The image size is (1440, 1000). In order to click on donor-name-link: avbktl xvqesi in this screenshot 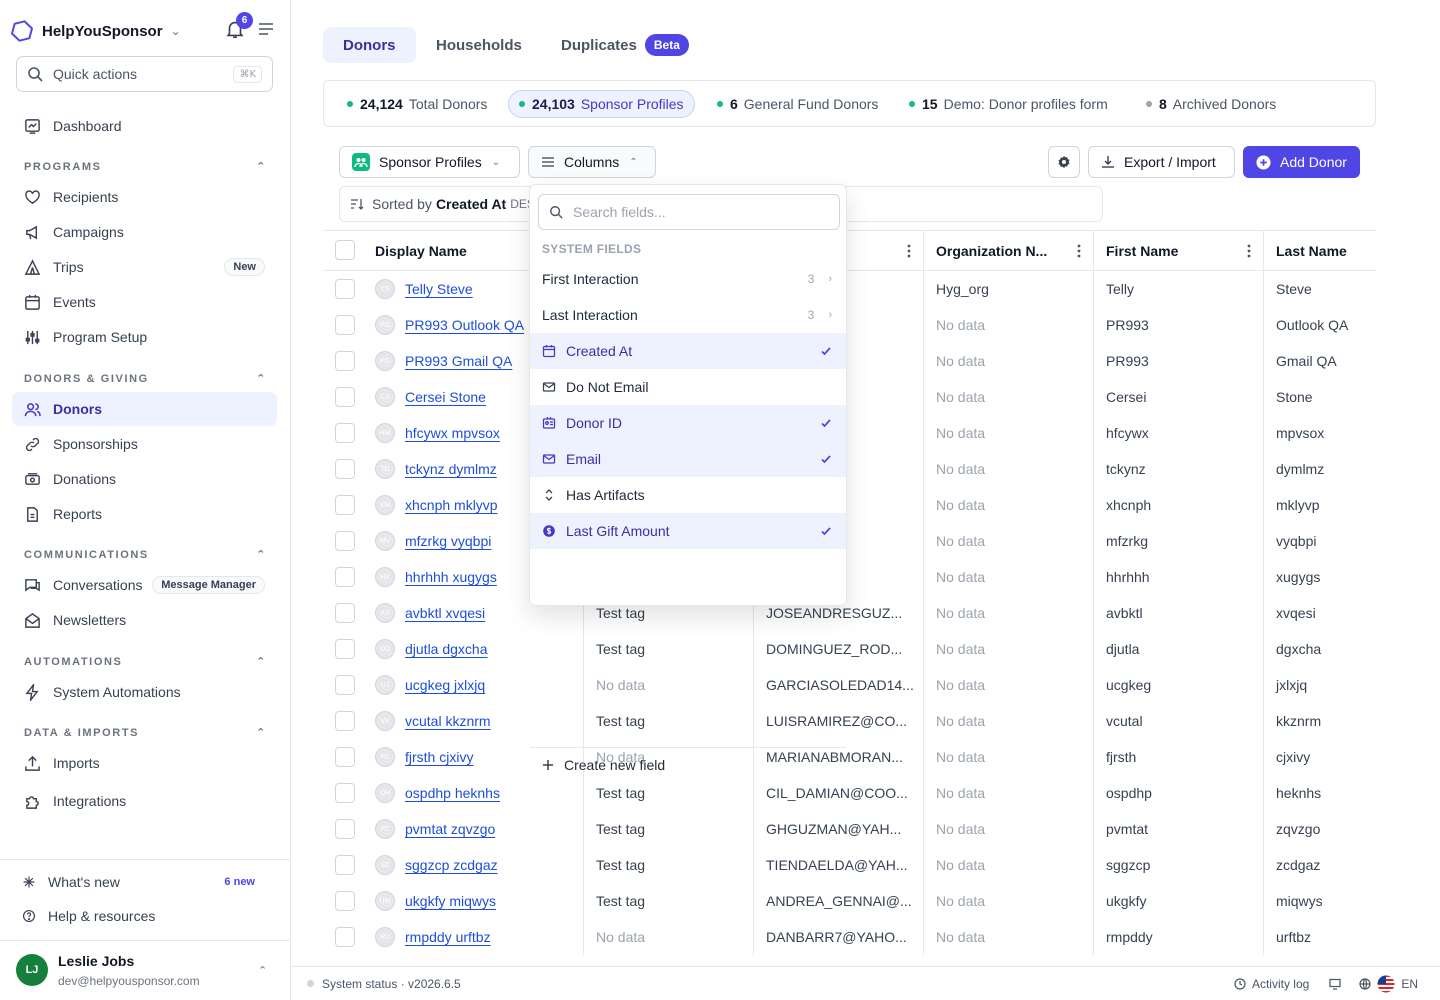, I will do `click(445, 613)`.